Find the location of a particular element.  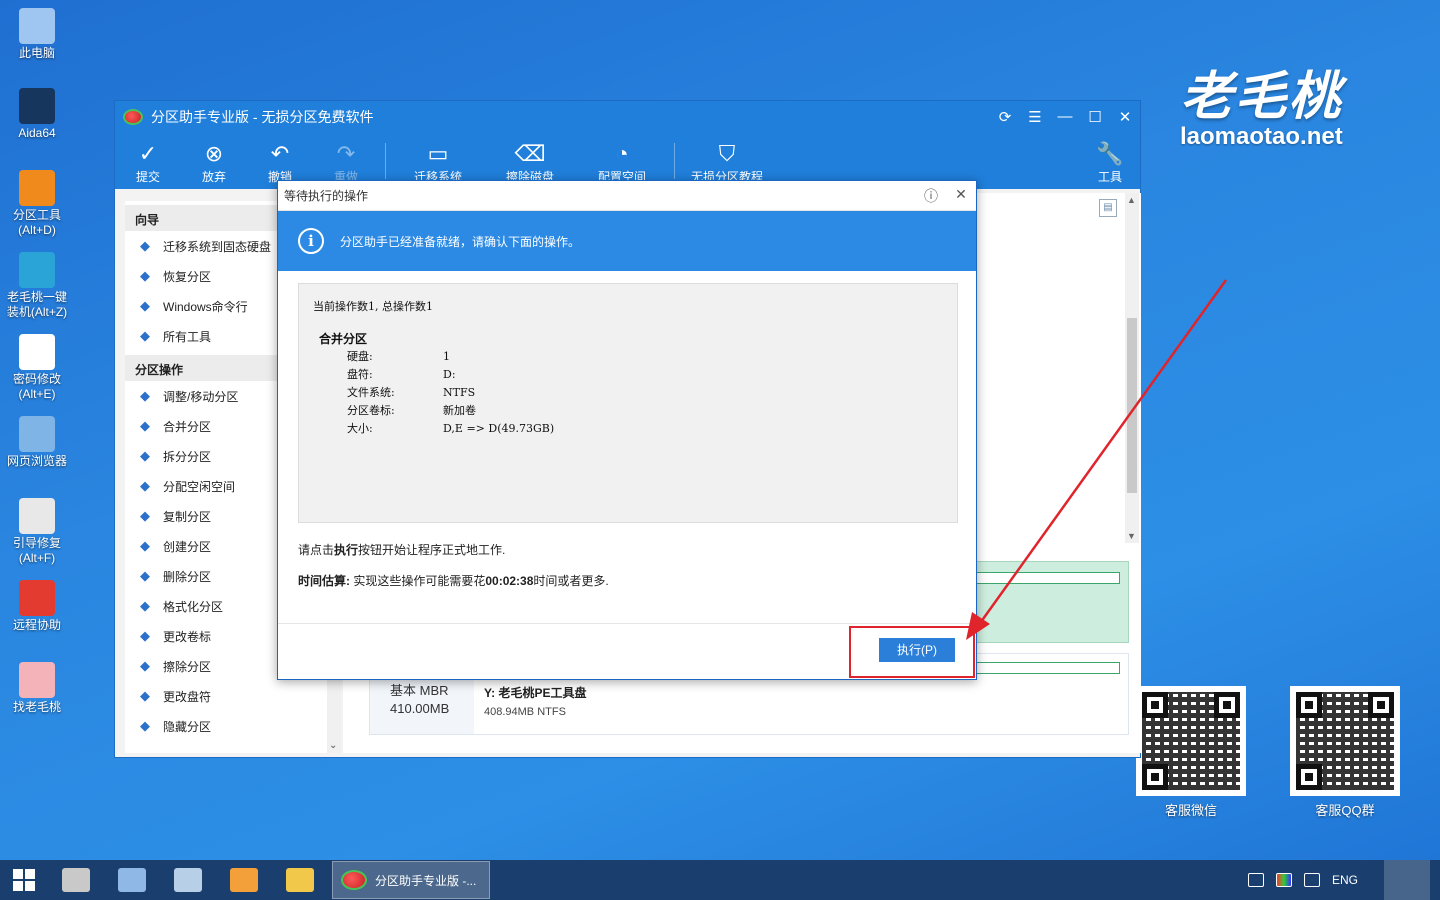

taskbar-disk-tool is located at coordinates (76, 880).